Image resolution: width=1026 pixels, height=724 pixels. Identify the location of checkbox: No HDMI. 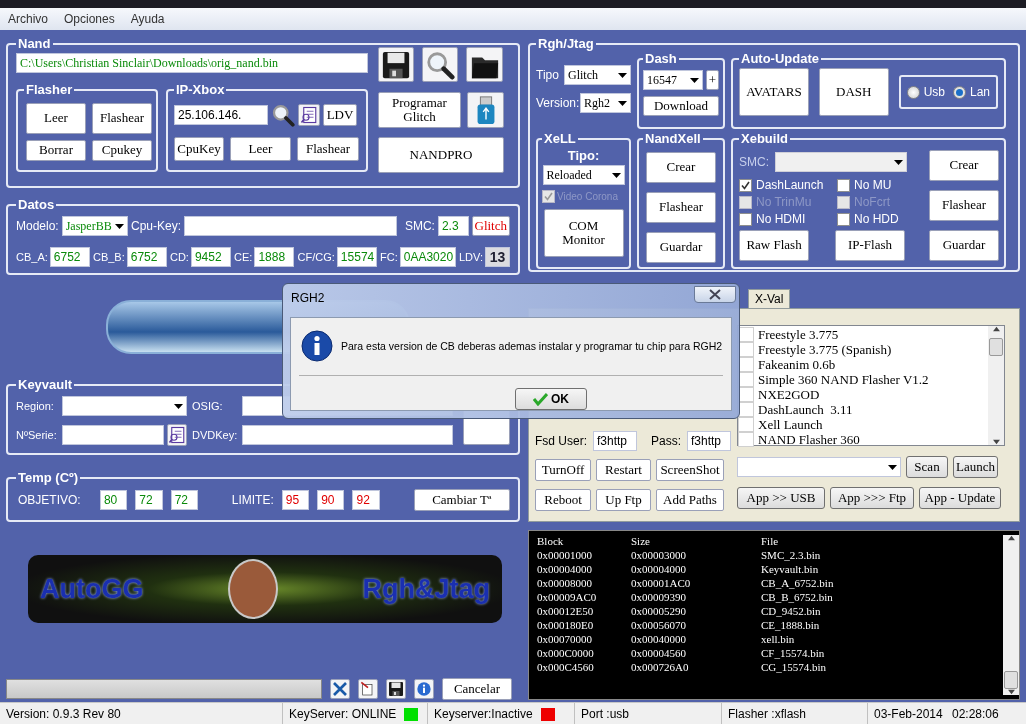
(788, 219).